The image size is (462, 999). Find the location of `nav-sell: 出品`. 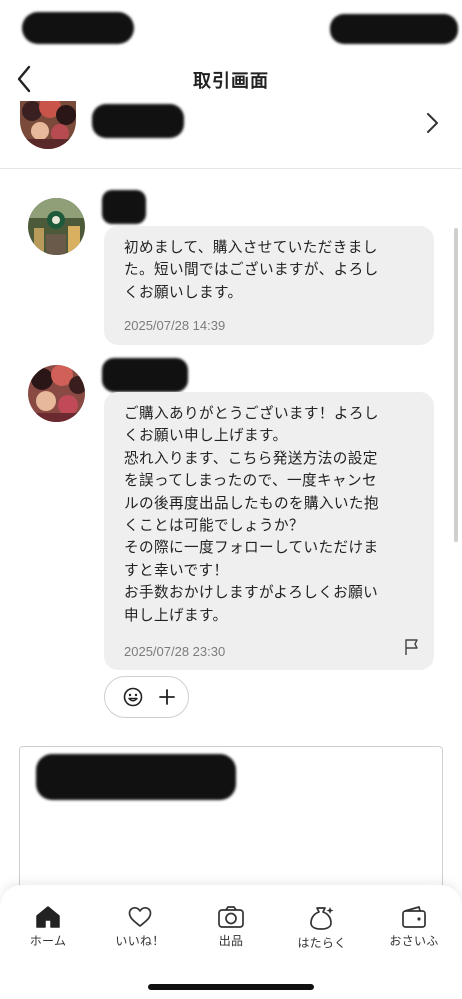

nav-sell: 出品 is located at coordinates (231, 927).